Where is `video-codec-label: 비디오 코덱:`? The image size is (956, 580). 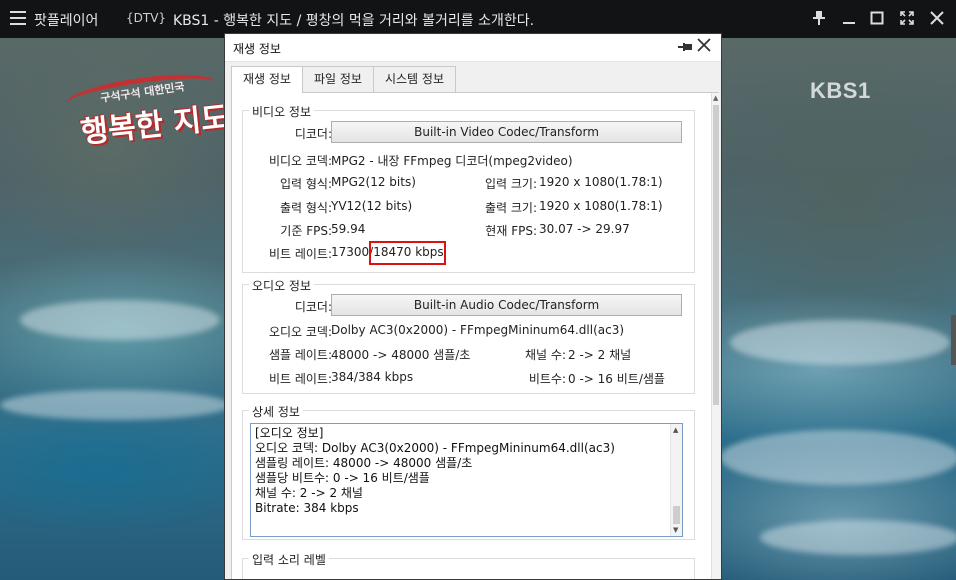
video-codec-label: 비디오 코덱: is located at coordinates (300, 161).